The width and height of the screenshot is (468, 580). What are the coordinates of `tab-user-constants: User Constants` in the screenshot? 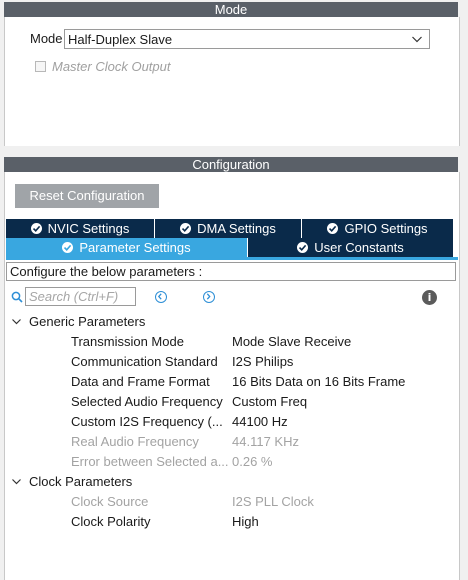 It's located at (350, 247).